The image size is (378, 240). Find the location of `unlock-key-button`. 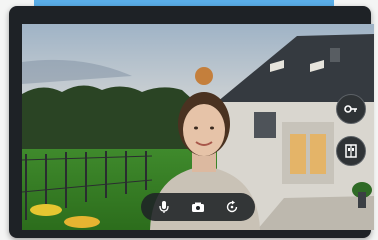

unlock-key-button is located at coordinates (351, 109).